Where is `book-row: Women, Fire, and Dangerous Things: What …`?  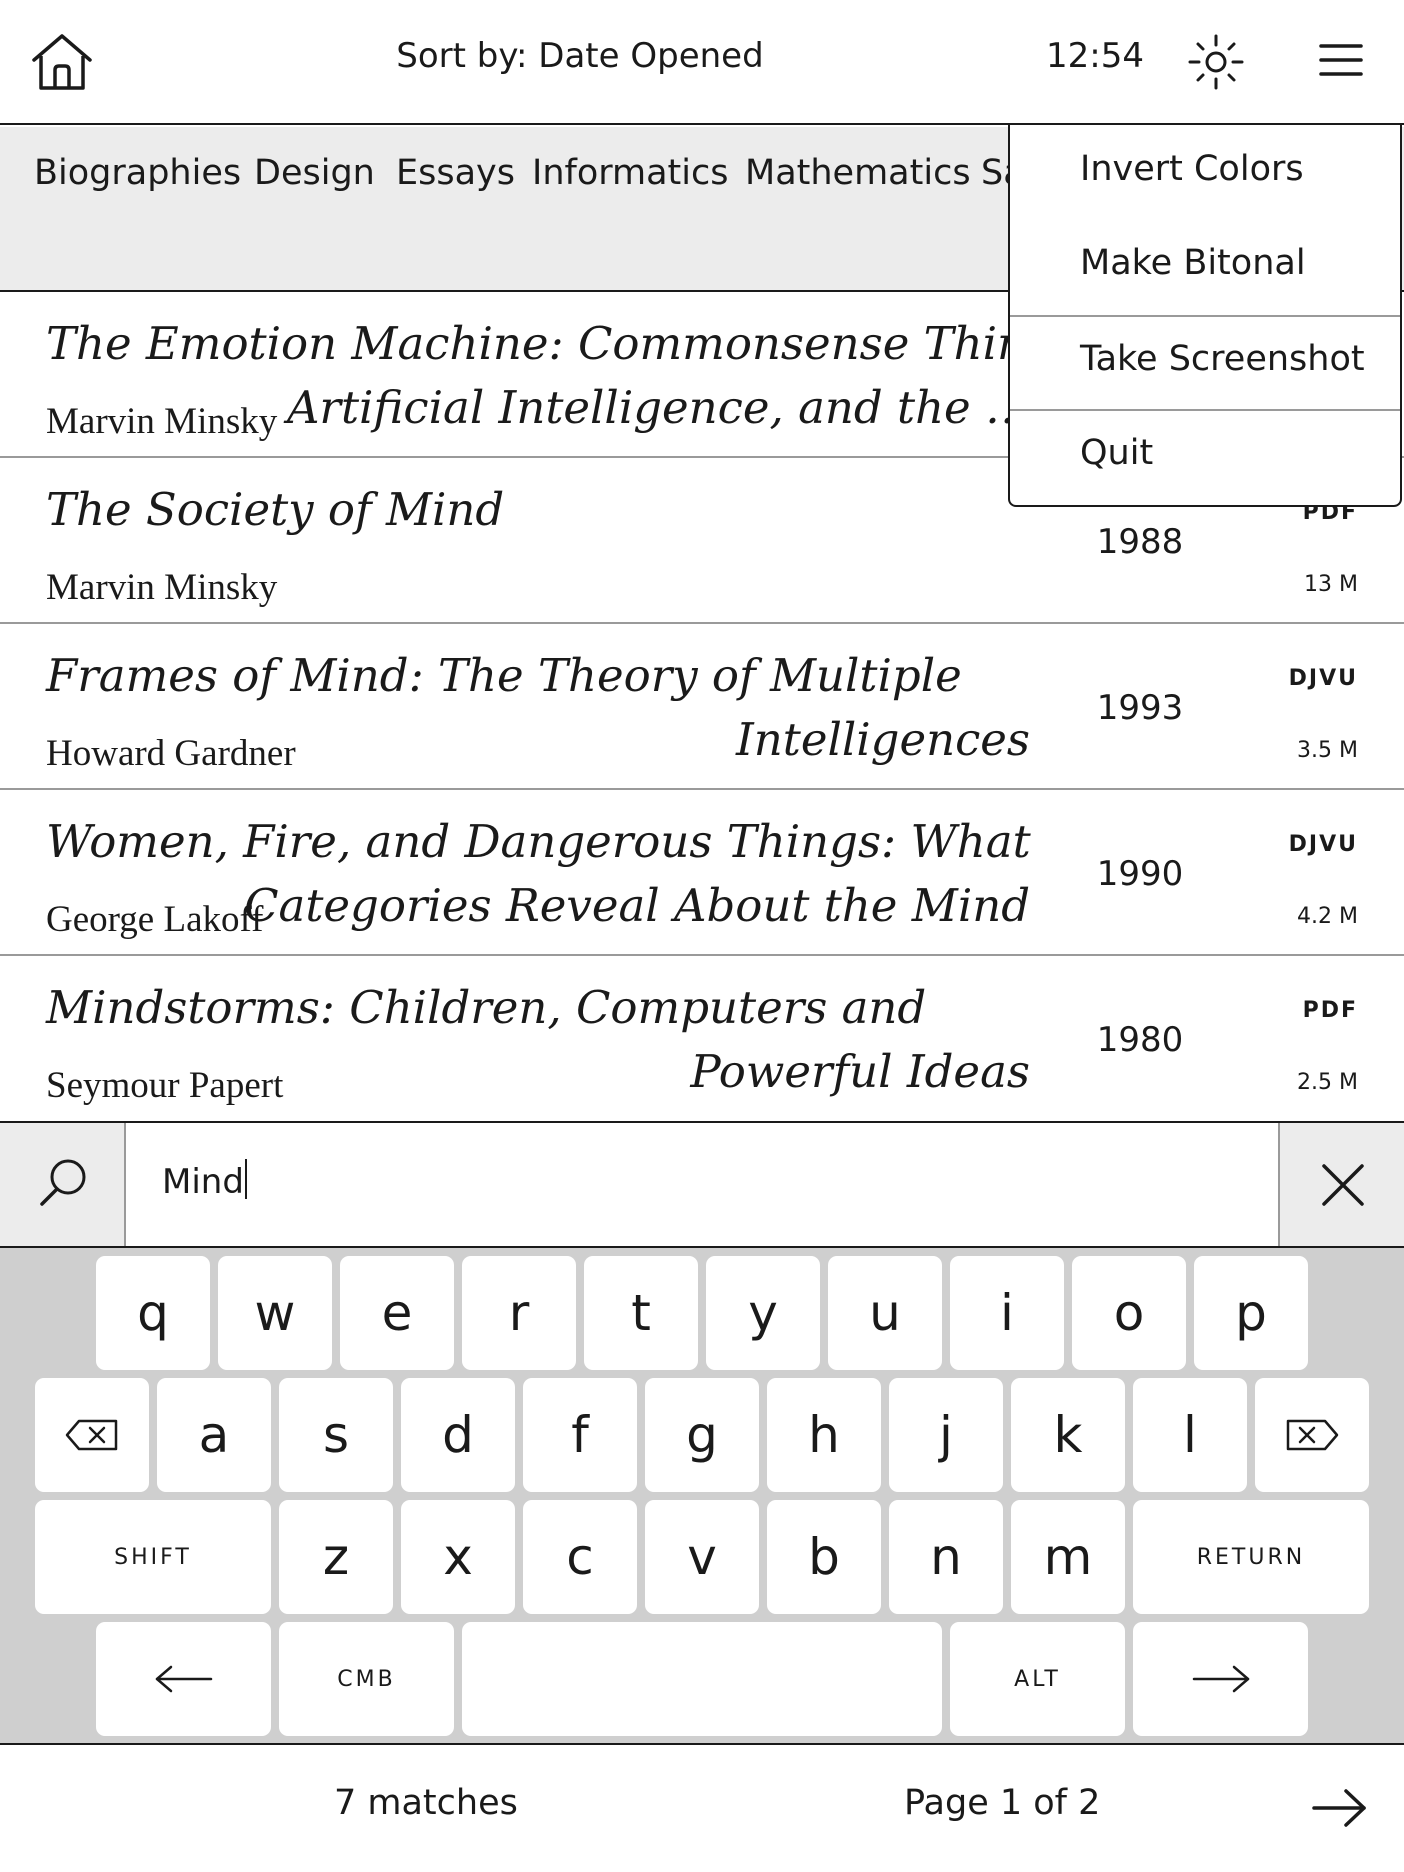
book-row: Women, Fire, and Dangerous Things: What … is located at coordinates (702, 873).